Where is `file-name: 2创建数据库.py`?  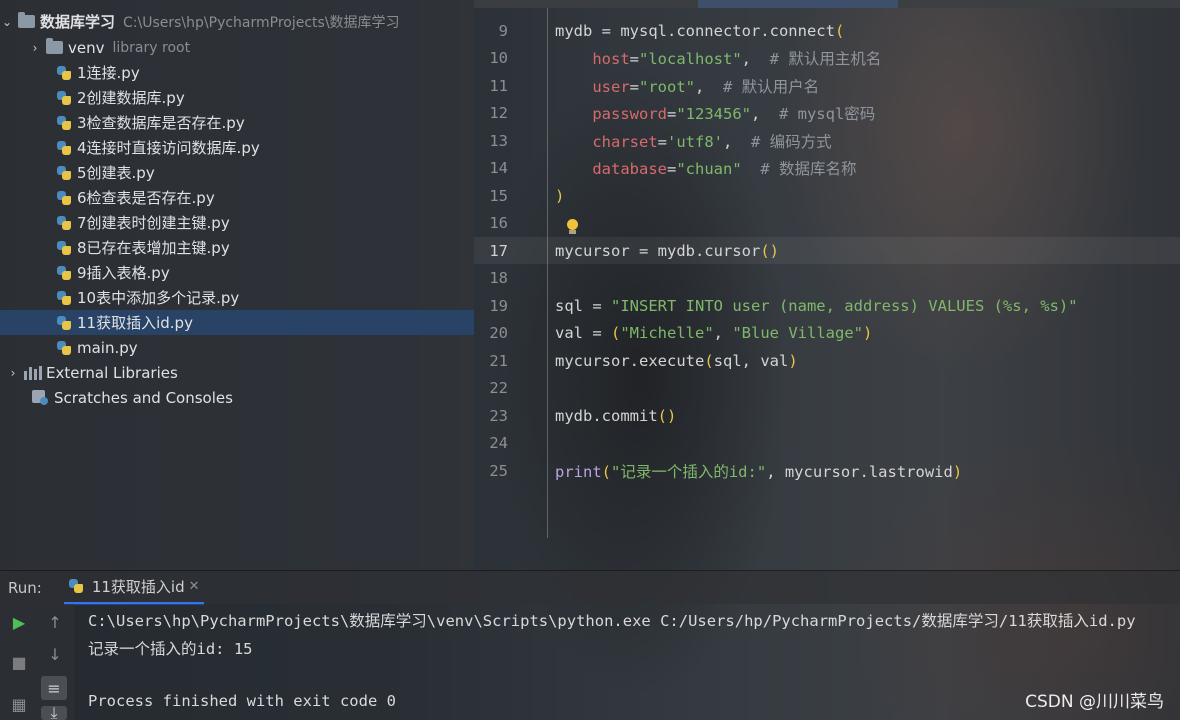 file-name: 2创建数据库.py is located at coordinates (131, 98).